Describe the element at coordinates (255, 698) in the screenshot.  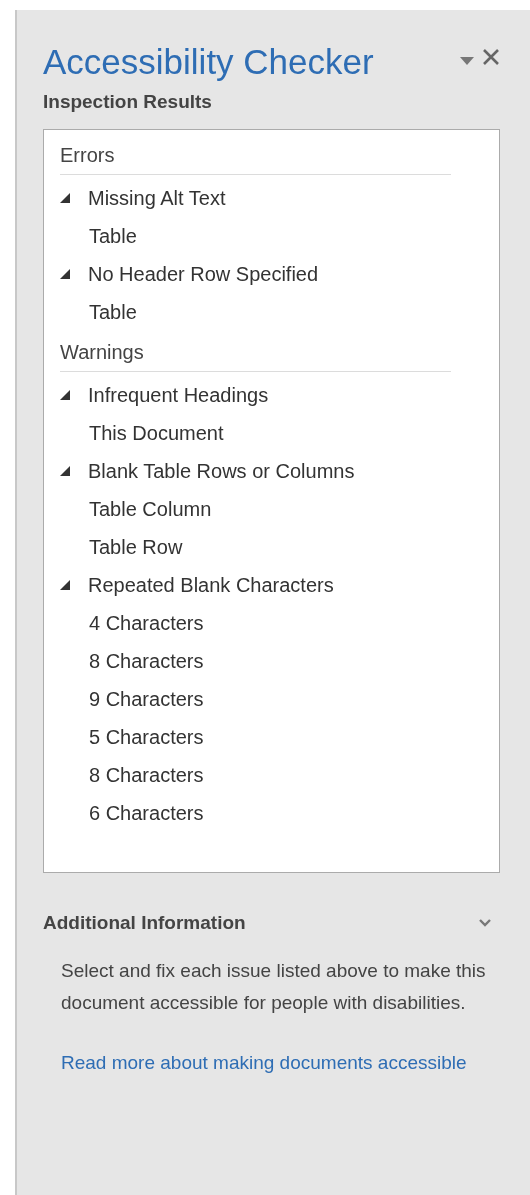
I see `tree-item: 9 Characters` at that location.